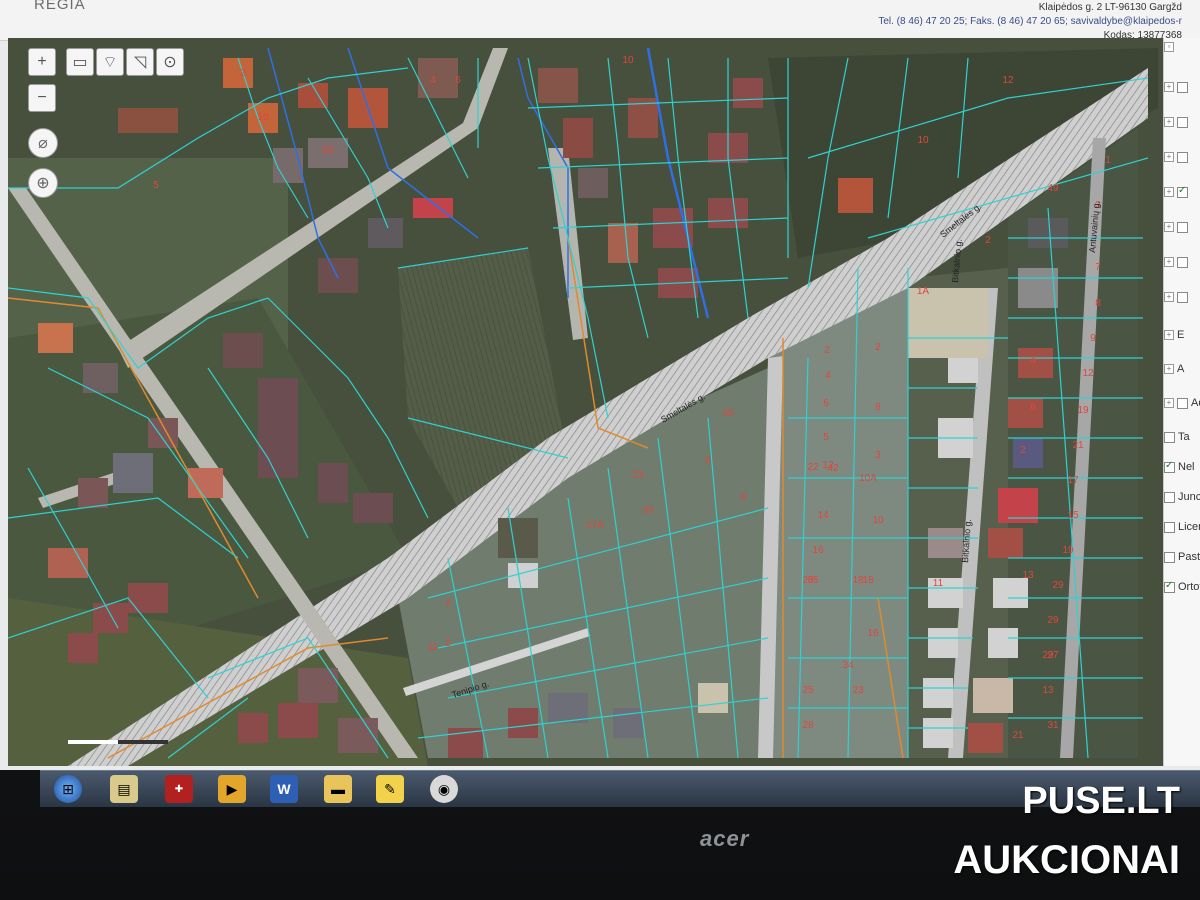 This screenshot has width=1200, height=900. I want to click on parcel-label: 29, so click(1058, 585).